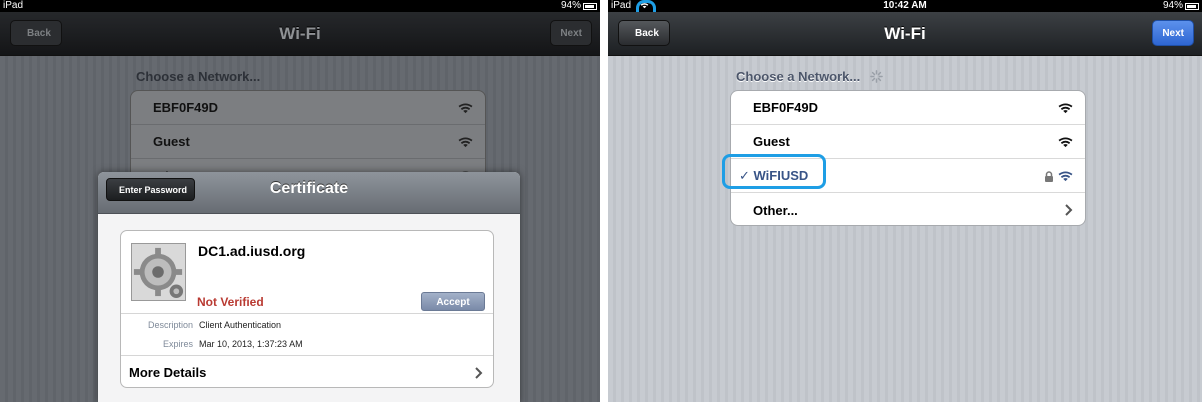  What do you see at coordinates (177, 344) in the screenshot?
I see `expires-label: Expires` at bounding box center [177, 344].